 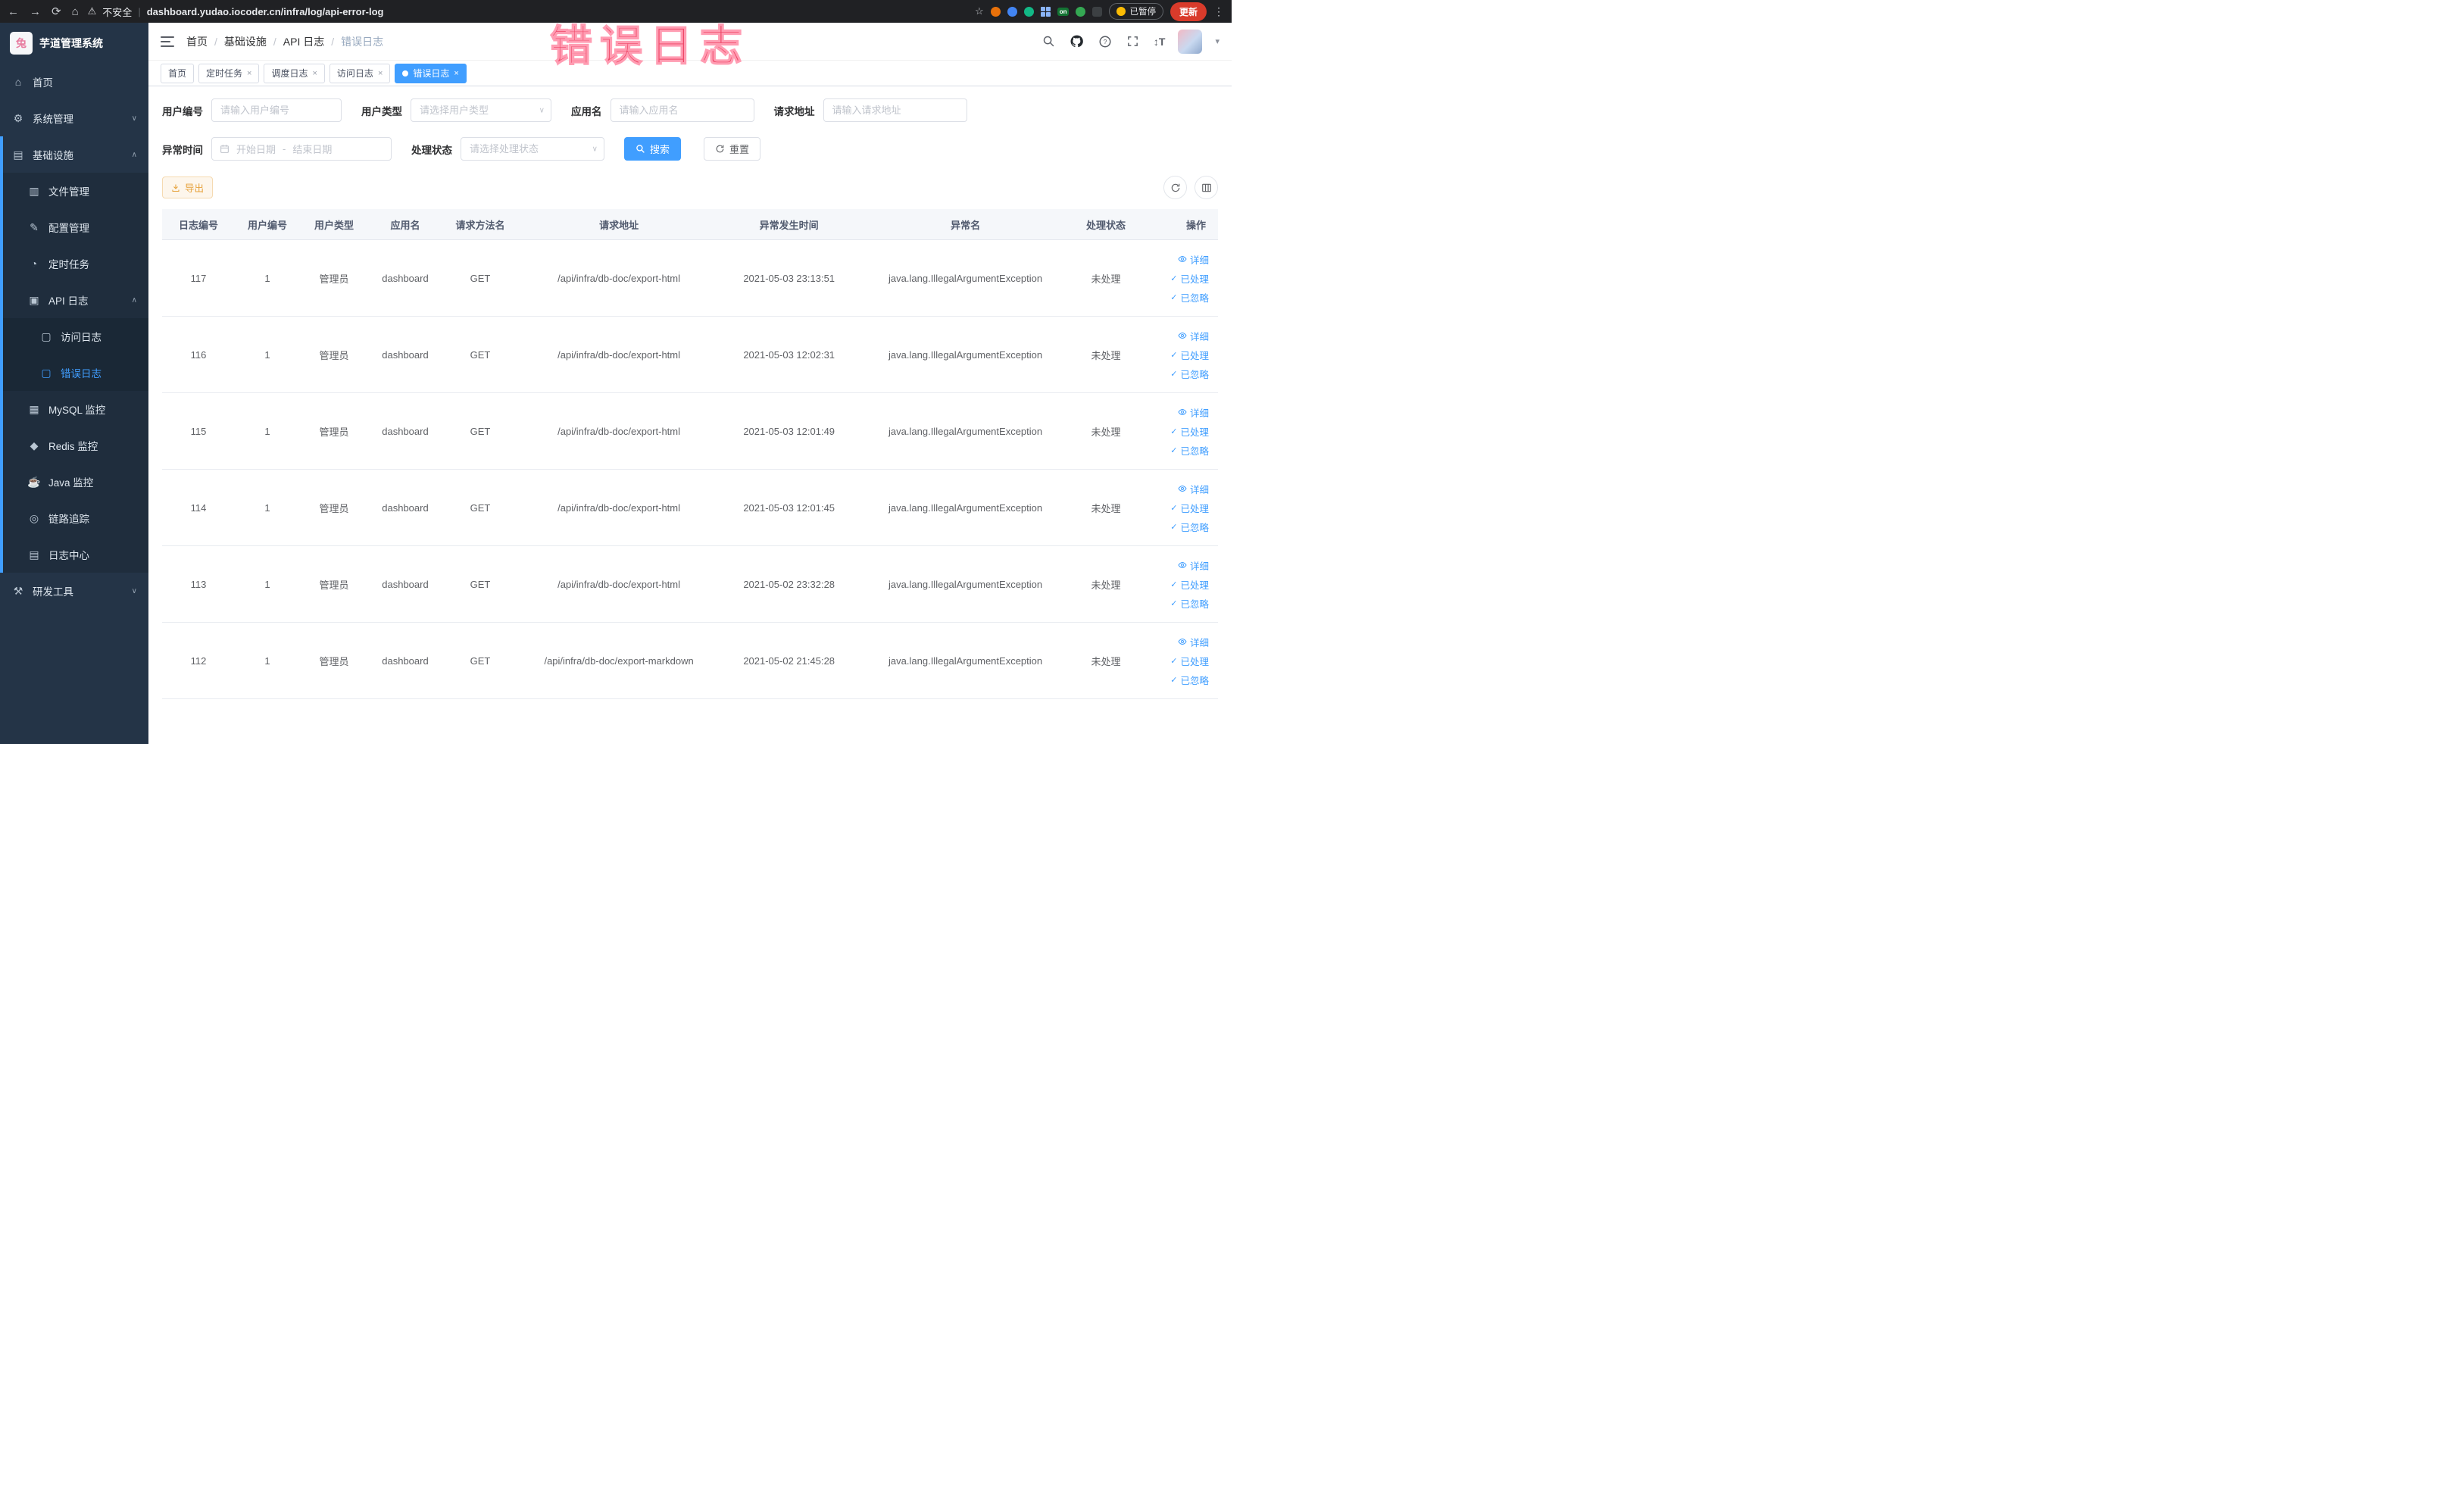 I want to click on sidebar-item-config-manage: ✎ 配置管理, so click(x=74, y=227).